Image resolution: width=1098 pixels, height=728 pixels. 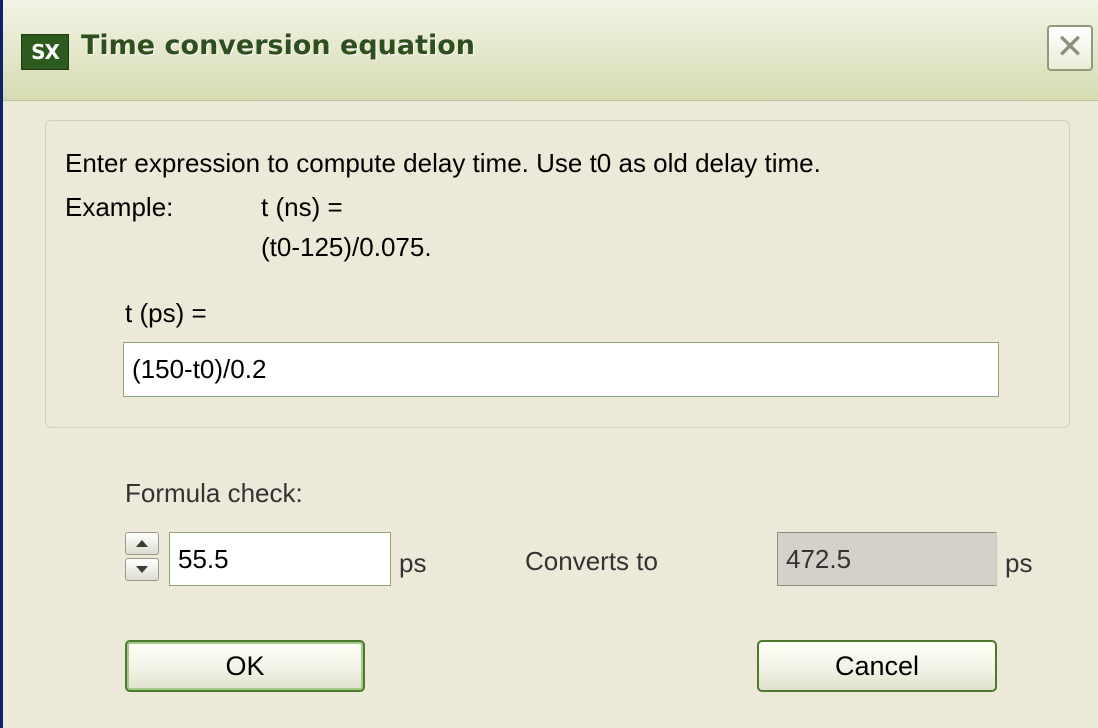 I want to click on close-button: ✕, so click(x=1070, y=48).